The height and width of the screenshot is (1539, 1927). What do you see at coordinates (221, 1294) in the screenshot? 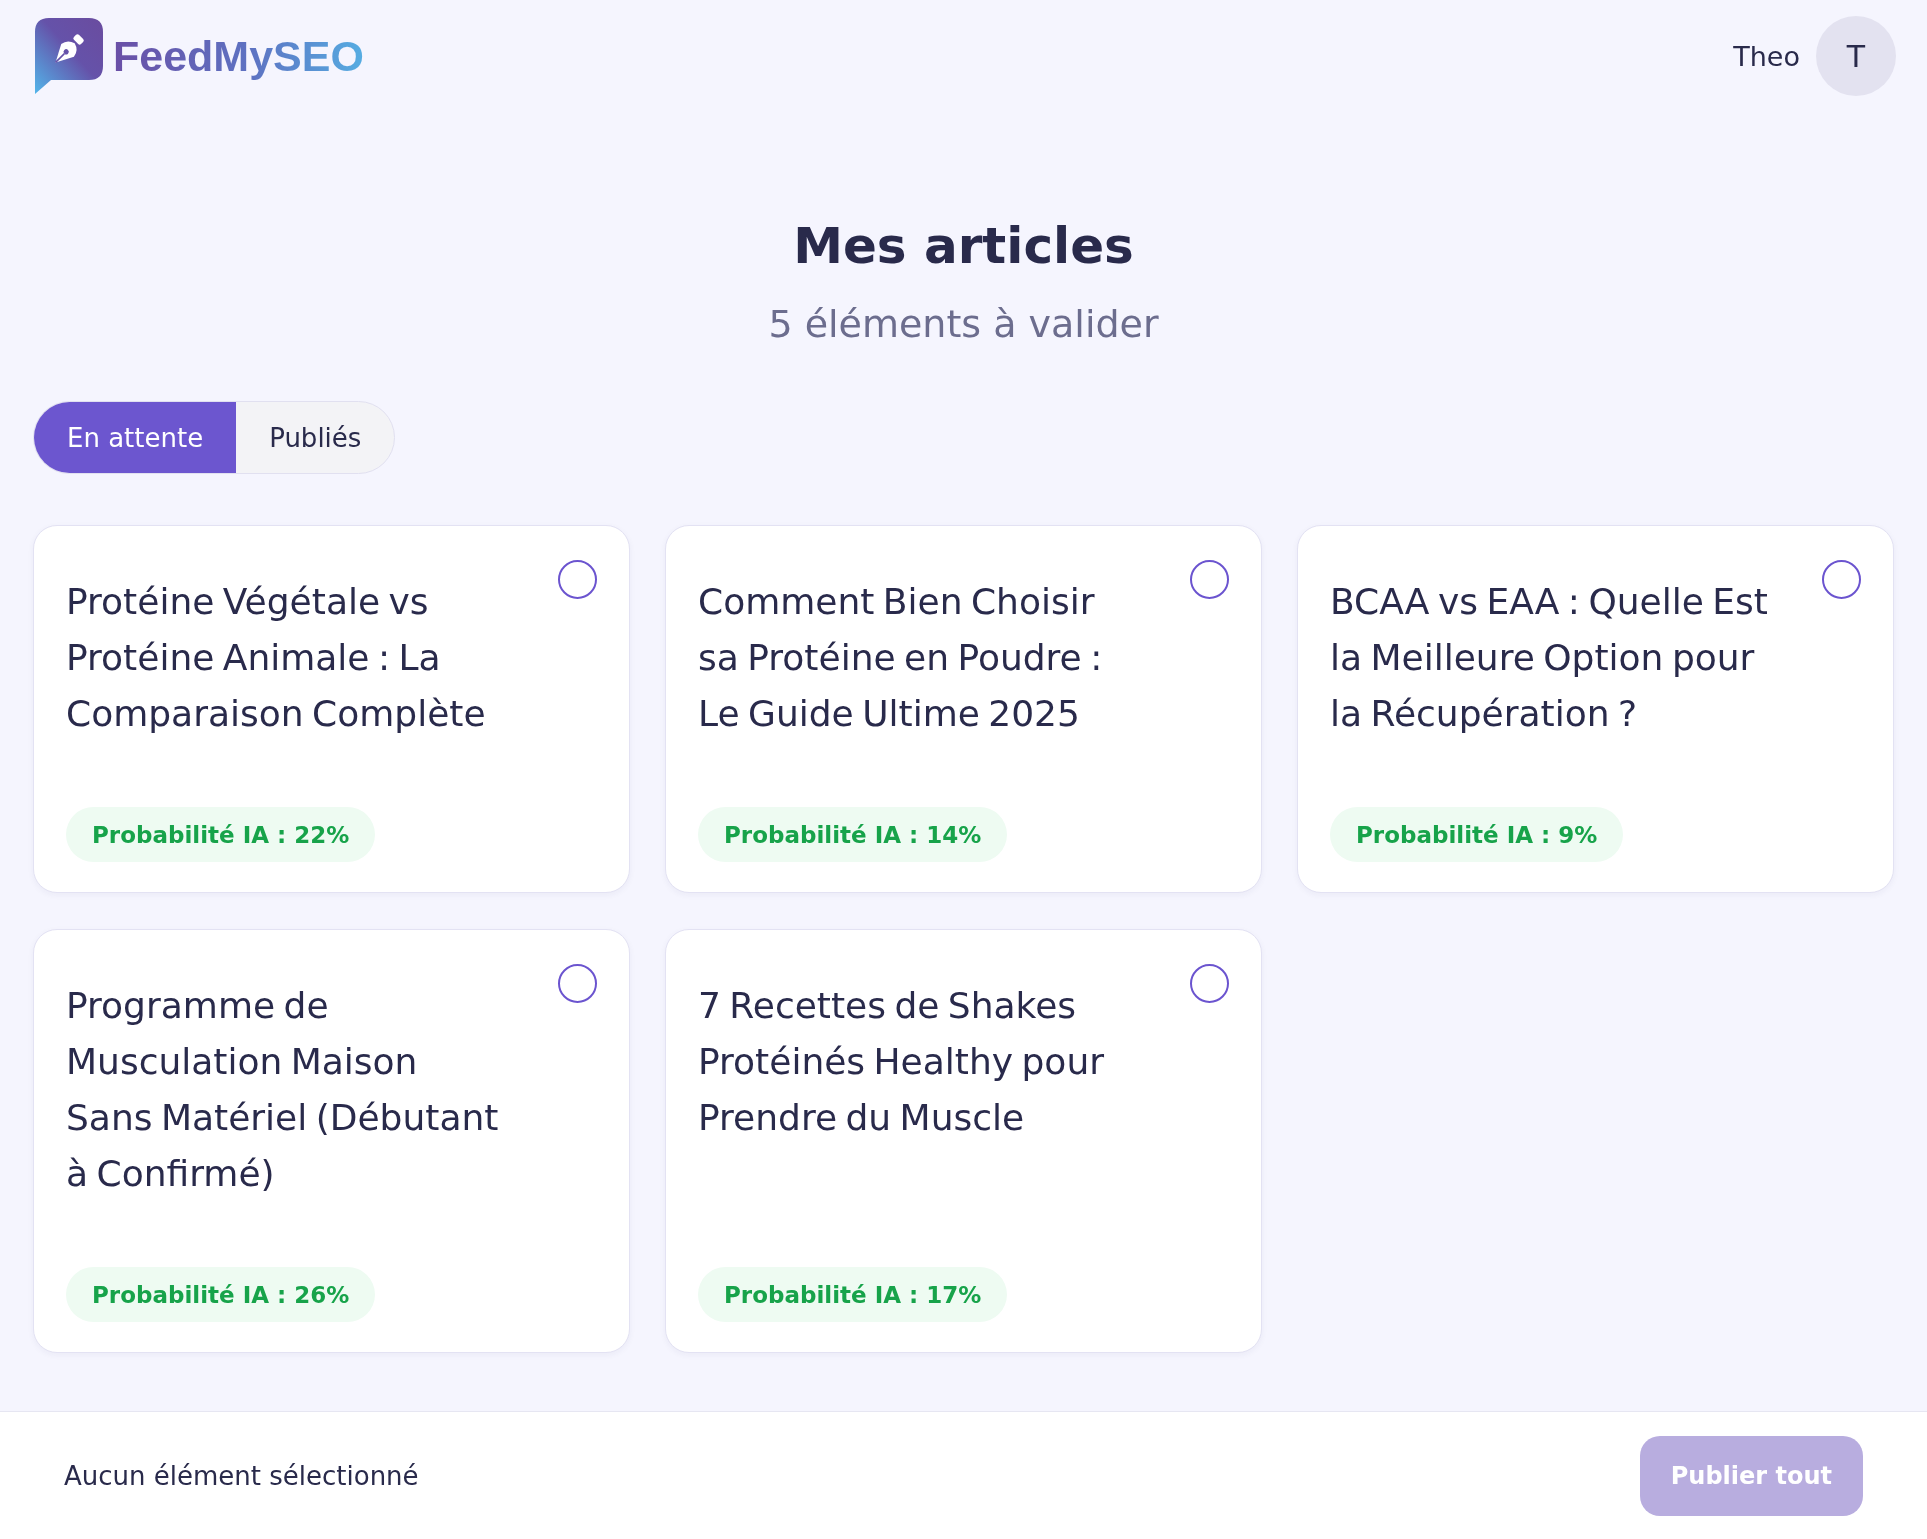
I see `ai-probability-badge: Probabilité IA : 26%` at bounding box center [221, 1294].